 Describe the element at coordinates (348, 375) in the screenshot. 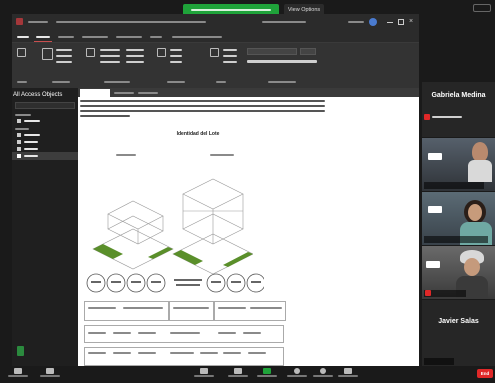

I see `apps-button` at that location.